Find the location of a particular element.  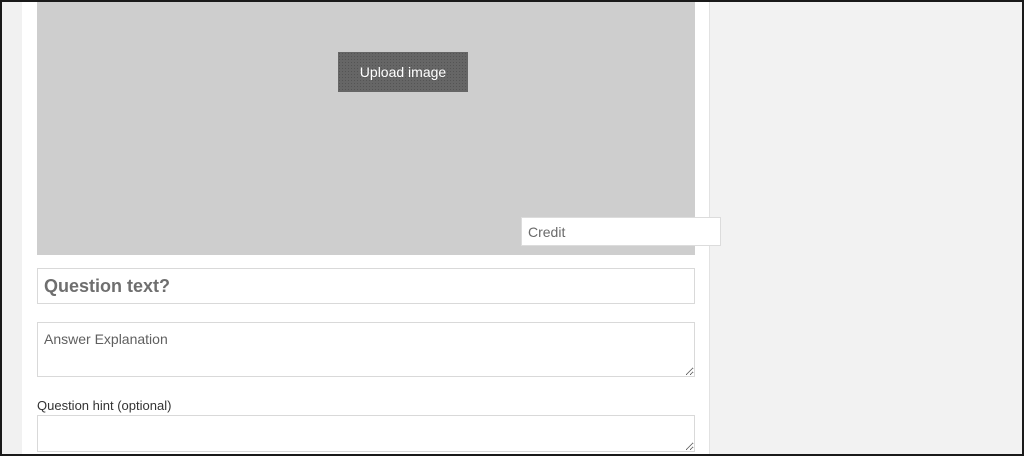

question-text-input is located at coordinates (366, 286).